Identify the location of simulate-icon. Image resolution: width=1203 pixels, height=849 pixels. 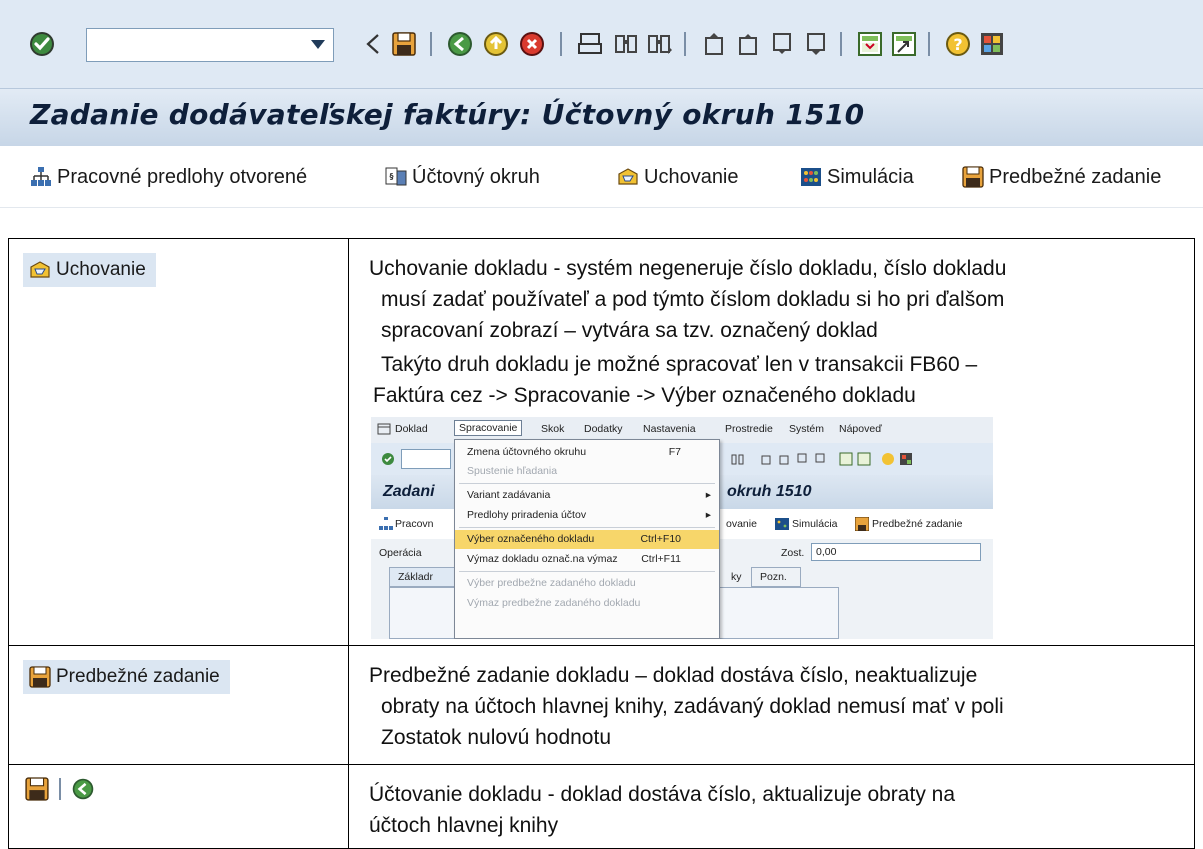
(782, 524).